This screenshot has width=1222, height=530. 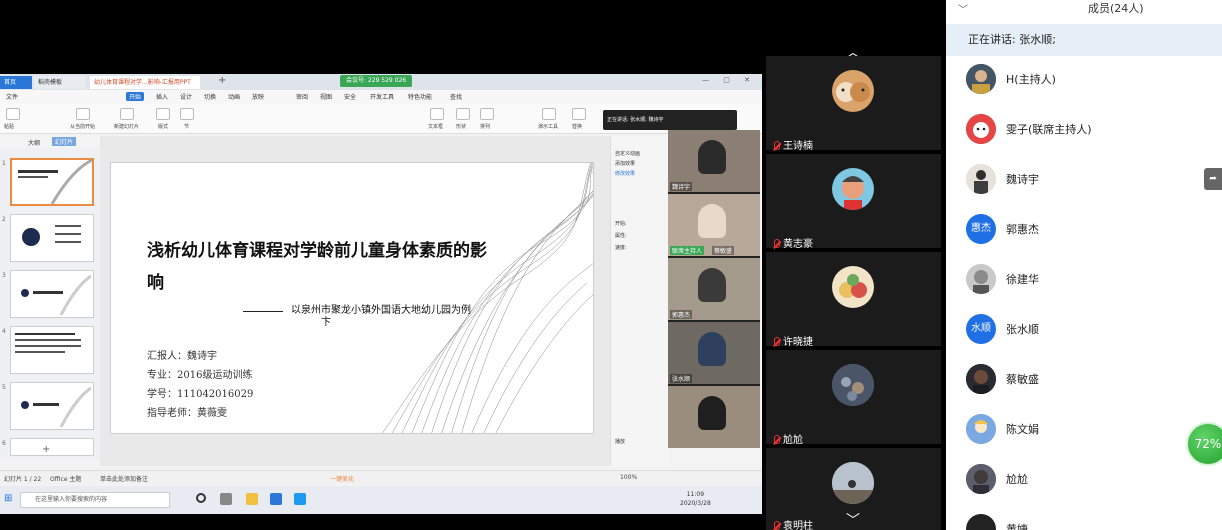 I want to click on wps-status-bar: 幻灯片 1 / 22 Office 主题 单击此处添加备注 一键美化 100%, so click(x=381, y=477).